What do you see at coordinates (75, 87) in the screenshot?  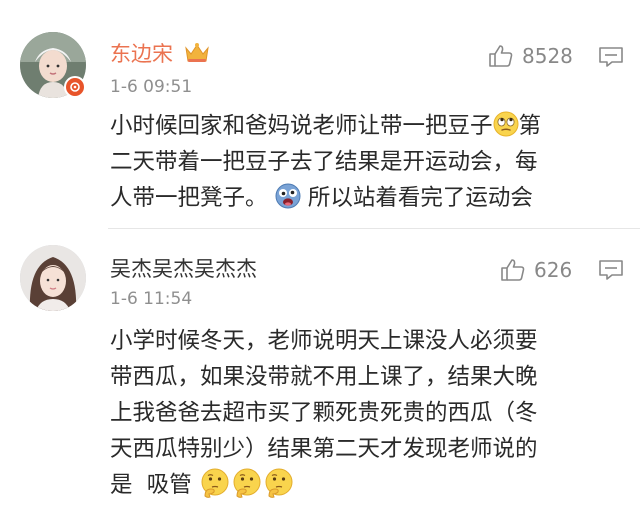 I see `vip-badge-icon` at bounding box center [75, 87].